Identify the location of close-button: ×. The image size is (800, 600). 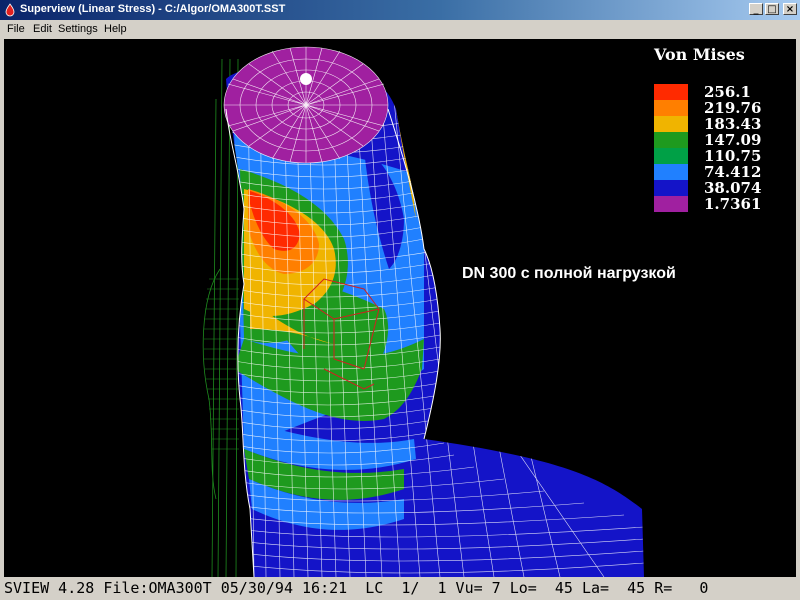
(790, 9).